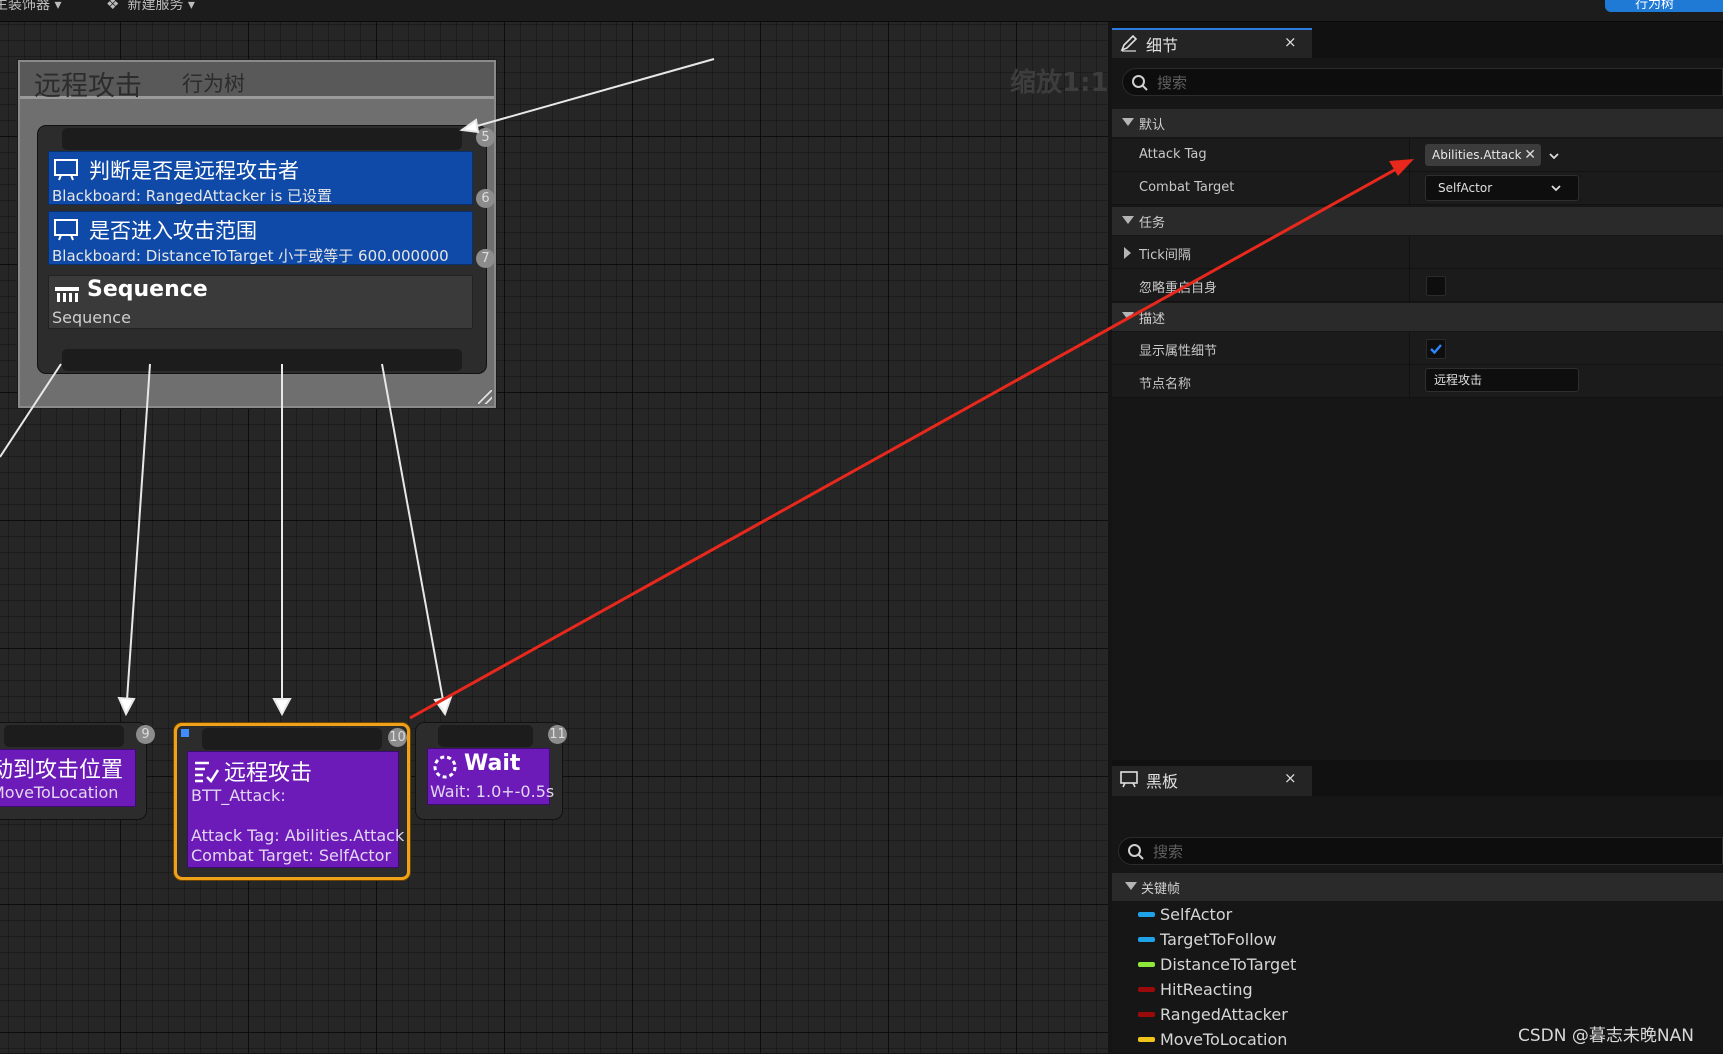  Describe the element at coordinates (1152, 223) in the screenshot. I see `category-label: 任务` at that location.